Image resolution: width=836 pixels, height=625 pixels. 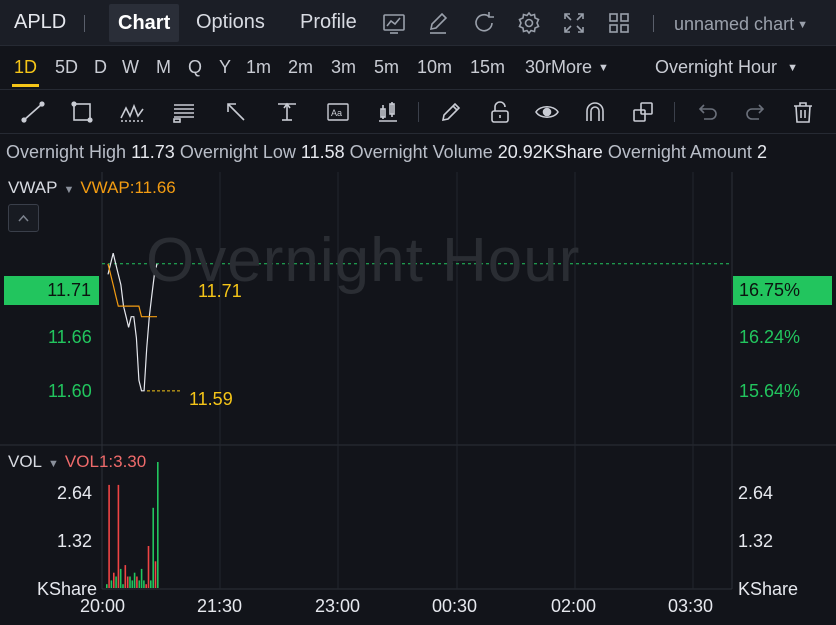 I want to click on x-axis-label: 03:30, so click(x=691, y=606).